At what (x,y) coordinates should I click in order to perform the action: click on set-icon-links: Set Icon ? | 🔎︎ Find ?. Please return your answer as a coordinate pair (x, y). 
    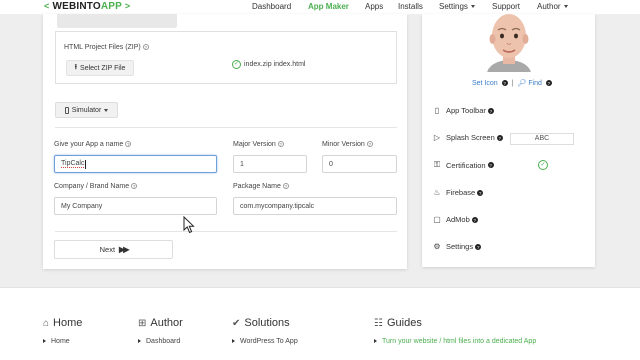
    Looking at the image, I should click on (512, 83).